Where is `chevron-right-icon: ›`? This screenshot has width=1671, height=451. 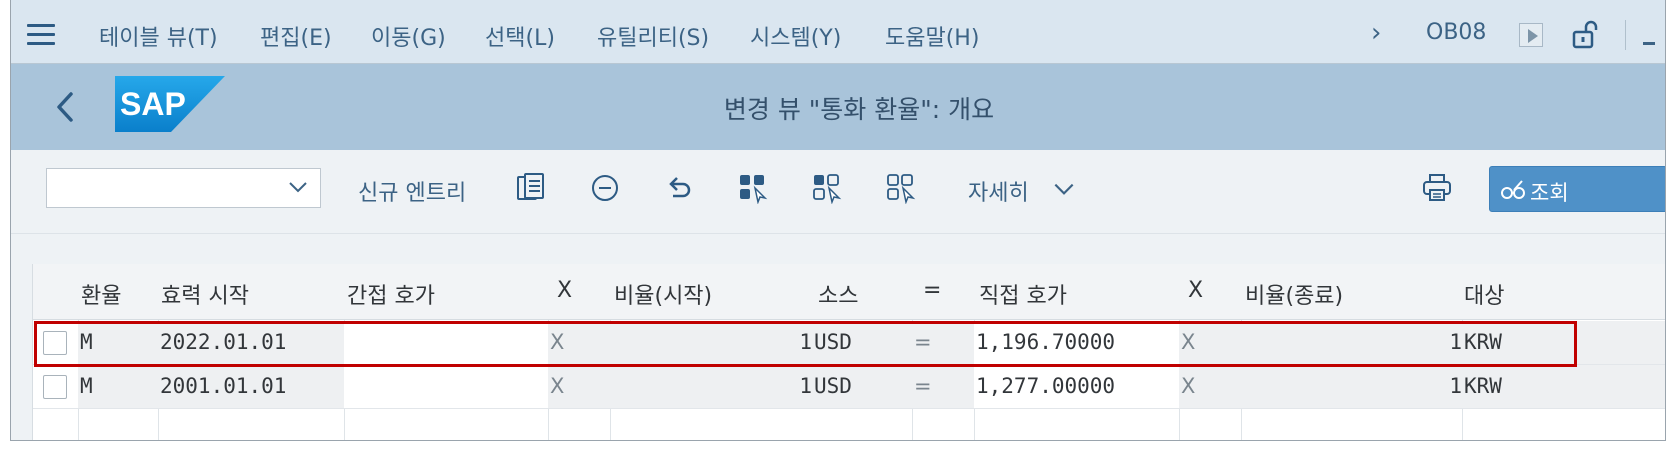
chevron-right-icon: › is located at coordinates (1376, 33).